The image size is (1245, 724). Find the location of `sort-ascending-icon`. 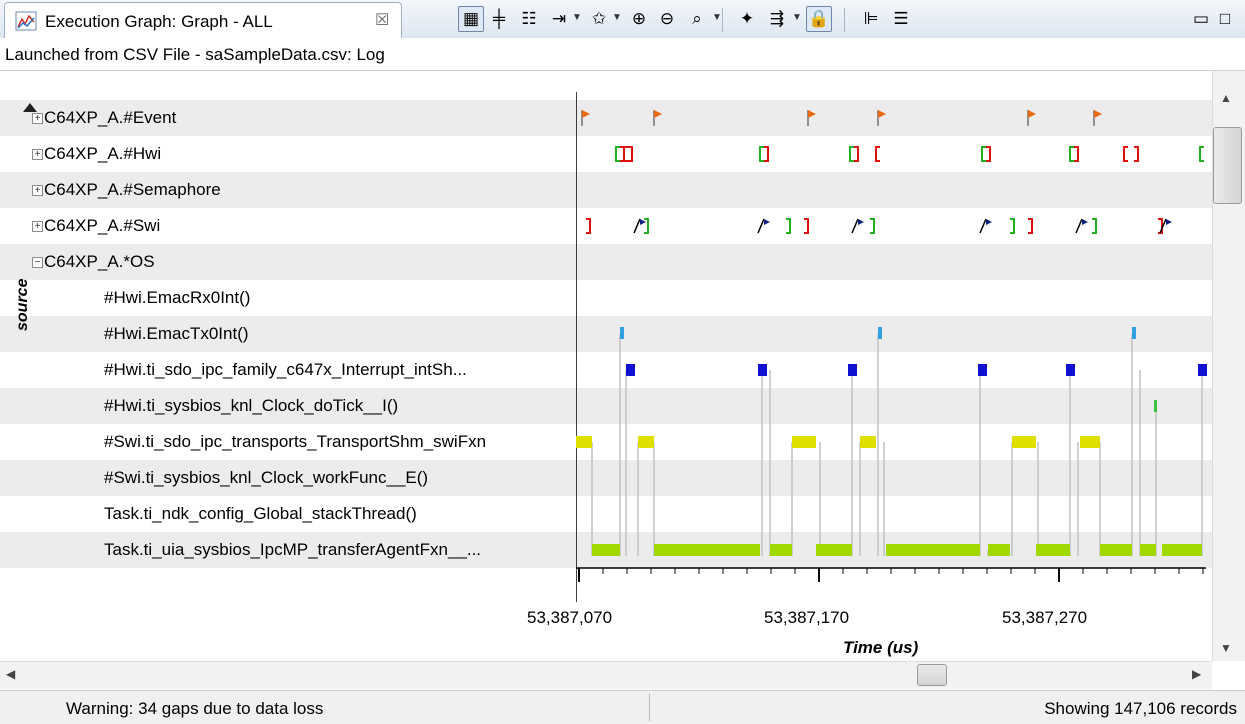

sort-ascending-icon is located at coordinates (30, 107).